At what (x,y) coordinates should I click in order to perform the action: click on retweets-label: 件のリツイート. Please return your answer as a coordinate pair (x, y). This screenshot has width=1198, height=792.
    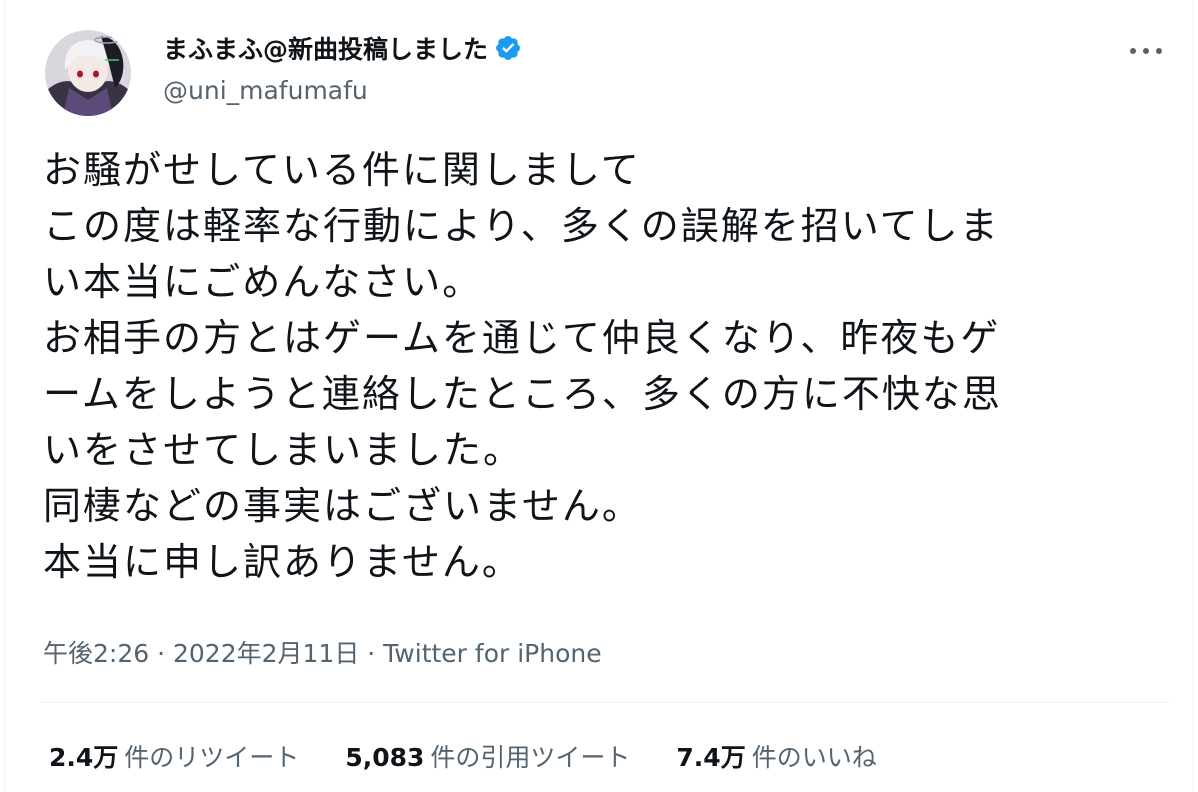
    Looking at the image, I should click on (212, 757).